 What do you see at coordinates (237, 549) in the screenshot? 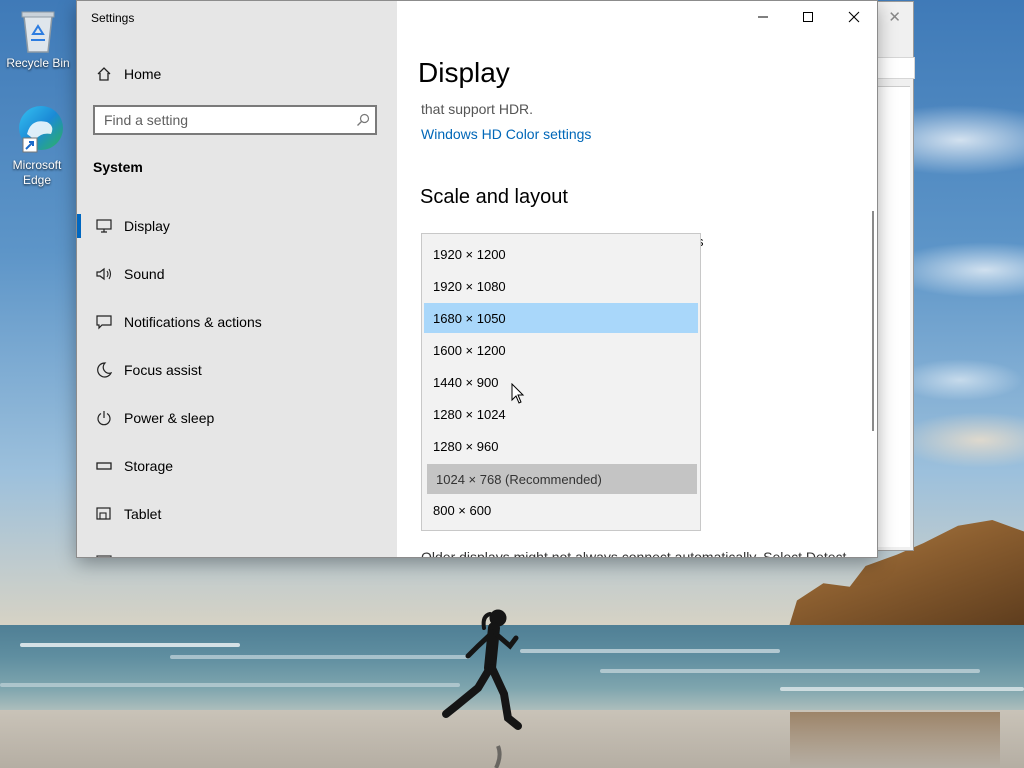
I see `nav-item-partial` at bounding box center [237, 549].